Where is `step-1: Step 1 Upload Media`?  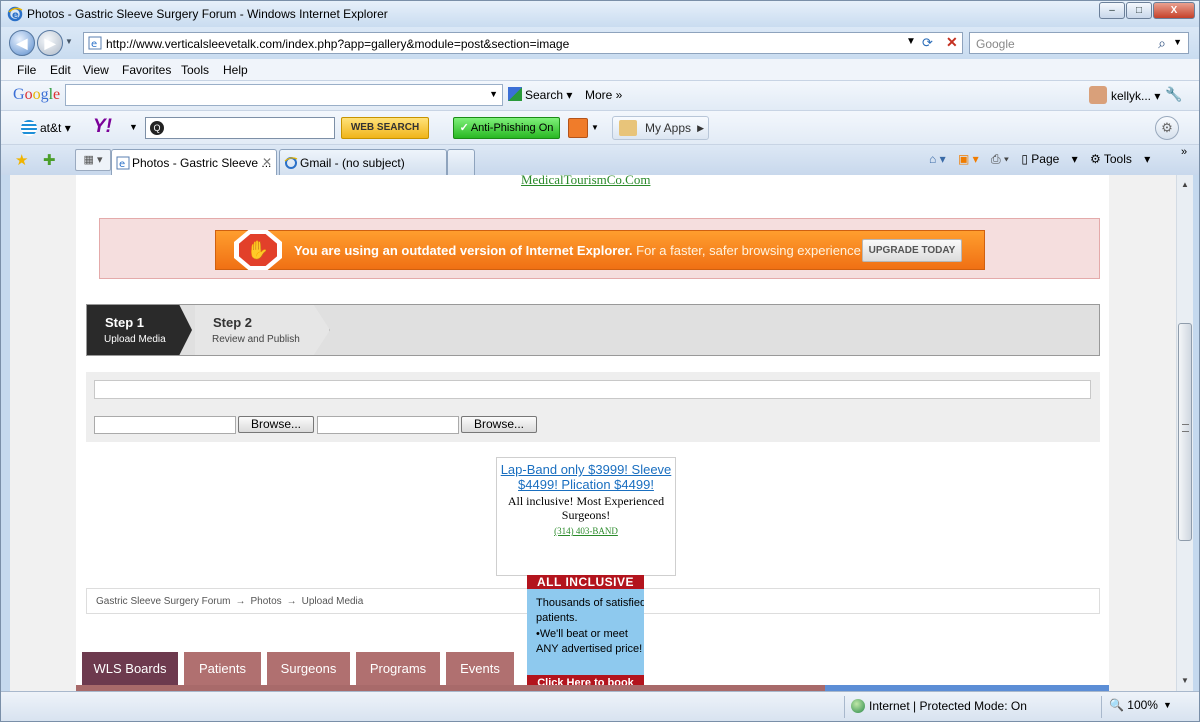 step-1: Step 1 Upload Media is located at coordinates (139, 330).